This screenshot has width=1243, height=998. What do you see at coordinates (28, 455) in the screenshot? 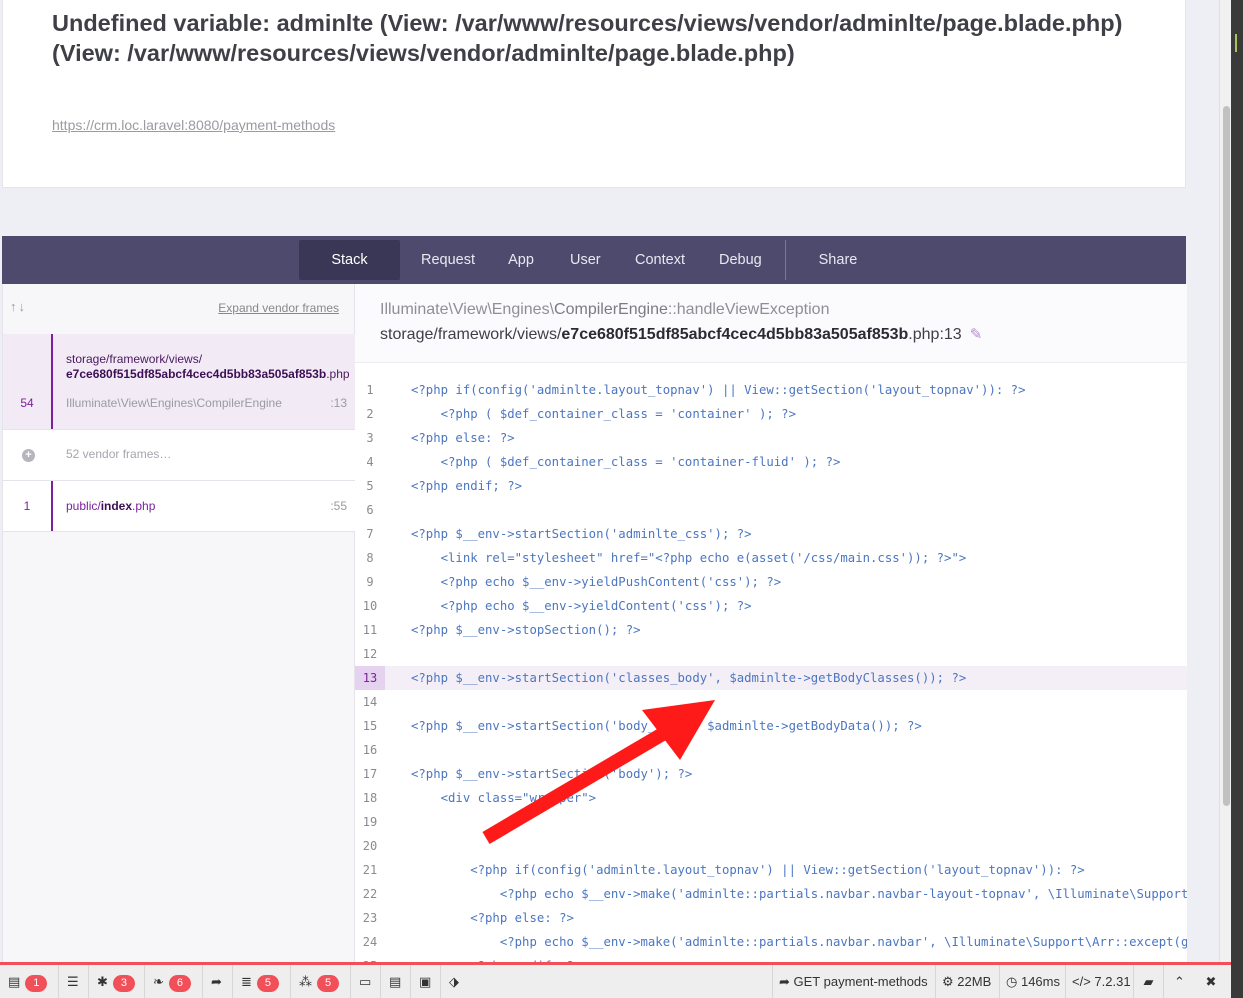
I see `plus-icon: +` at bounding box center [28, 455].